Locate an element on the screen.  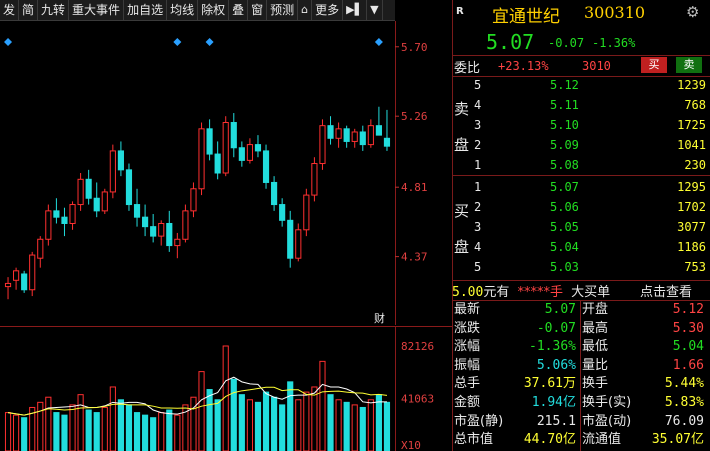
toolbar-item-9: 预测 is located at coordinates (283, 10).